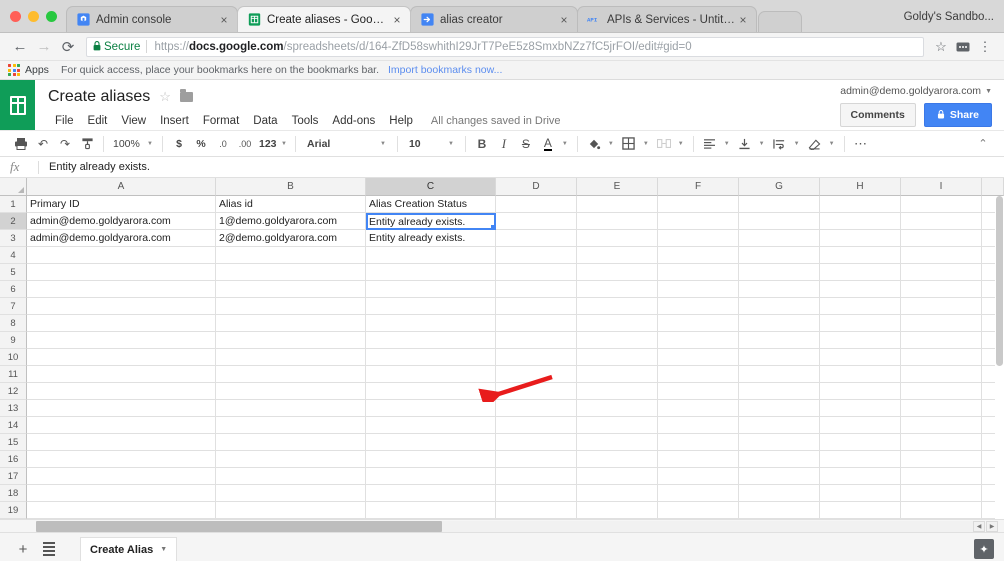 The height and width of the screenshot is (561, 1004). I want to click on all-sheets-icon, so click(49, 548).